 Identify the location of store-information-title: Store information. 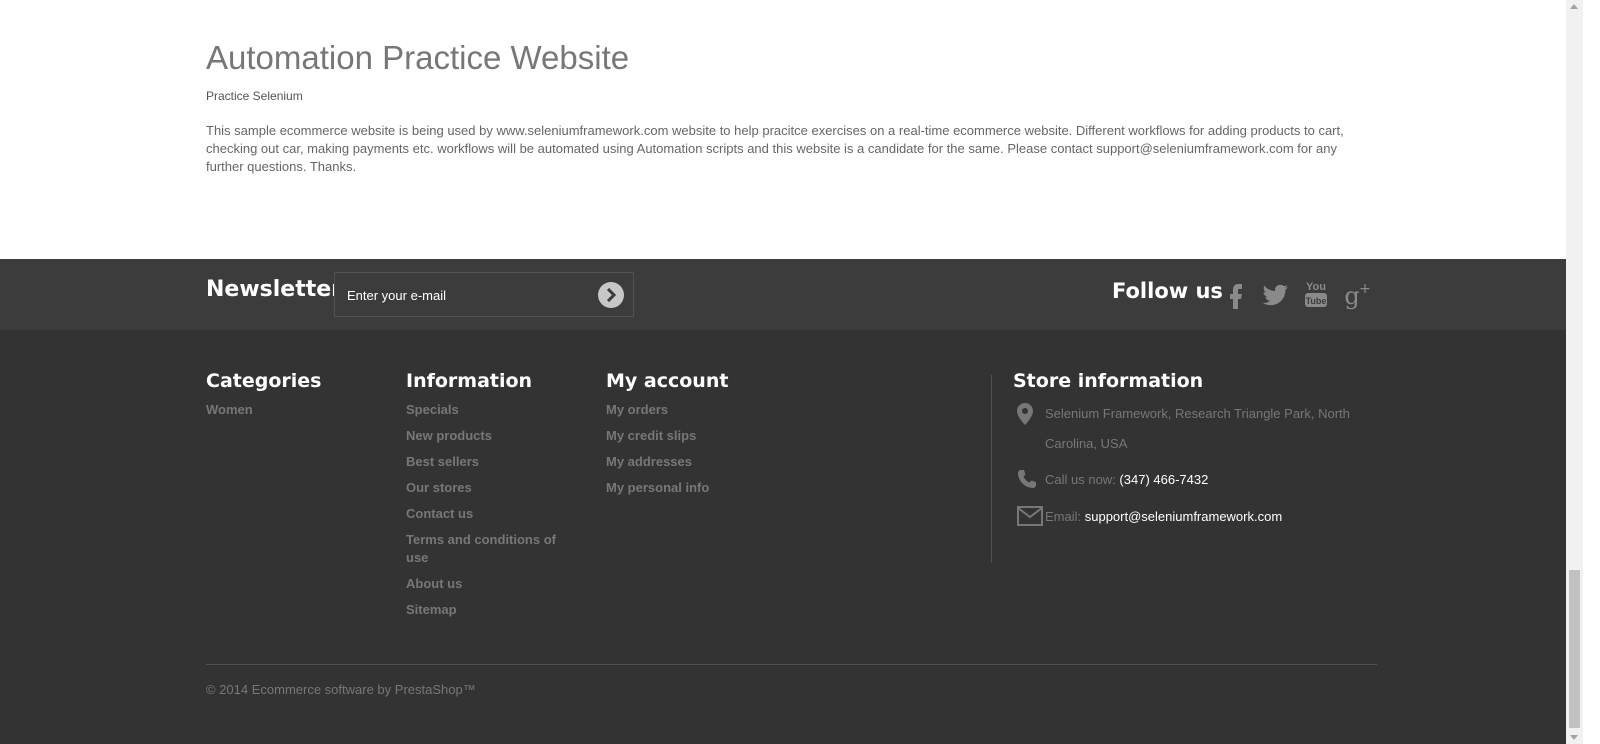
(1108, 381).